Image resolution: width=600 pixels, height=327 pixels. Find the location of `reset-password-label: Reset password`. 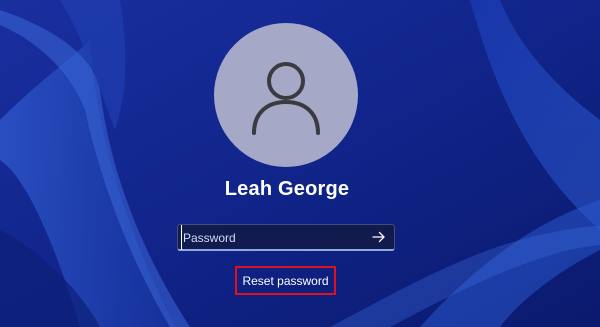

reset-password-label: Reset password is located at coordinates (285, 280).